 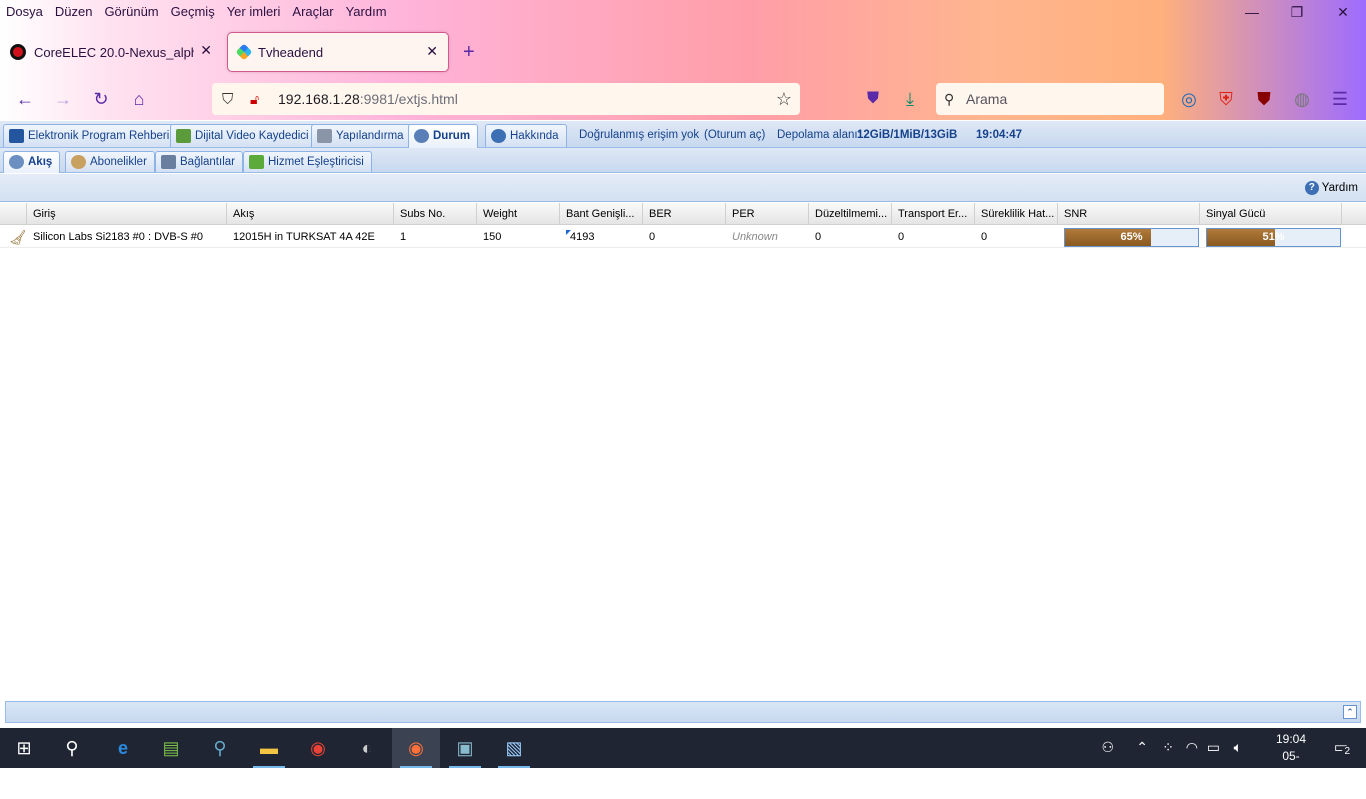 I want to click on arrow-right-icon, so click(x=256, y=162).